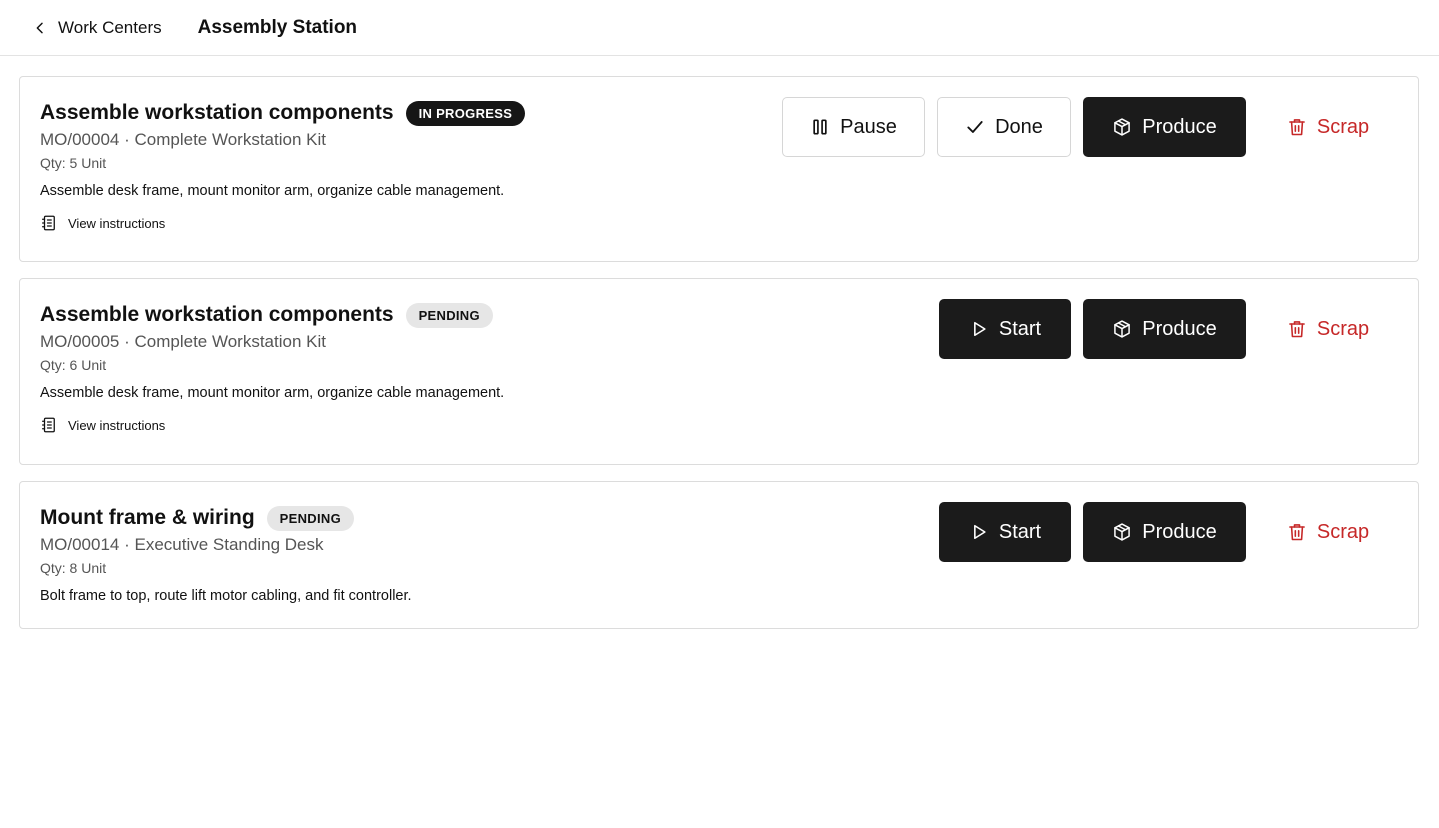  What do you see at coordinates (975, 127) in the screenshot?
I see `check-icon` at bounding box center [975, 127].